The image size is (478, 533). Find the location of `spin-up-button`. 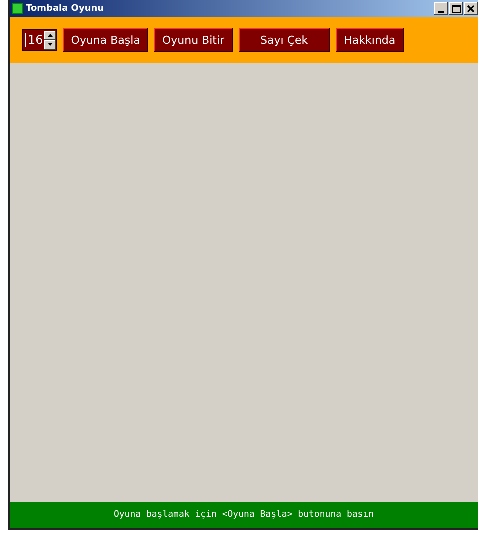

spin-up-button is located at coordinates (50, 35).